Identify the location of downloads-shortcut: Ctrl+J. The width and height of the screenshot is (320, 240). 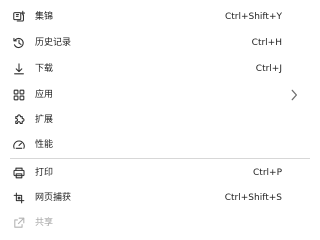
(268, 69).